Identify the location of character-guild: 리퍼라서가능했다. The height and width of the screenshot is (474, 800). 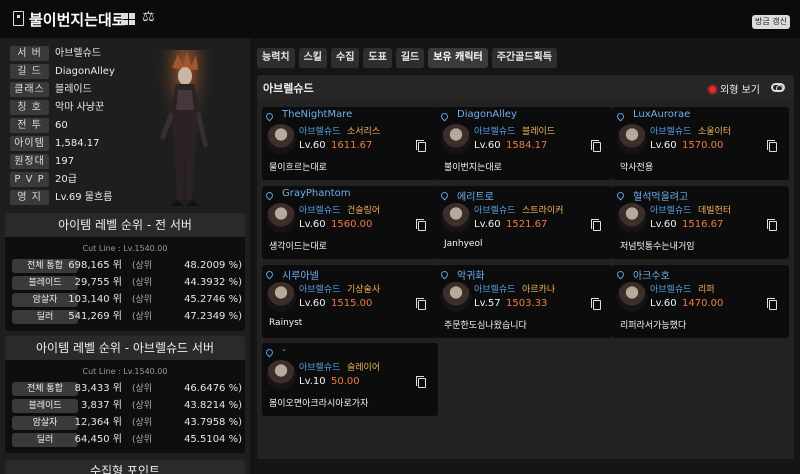
(653, 326).